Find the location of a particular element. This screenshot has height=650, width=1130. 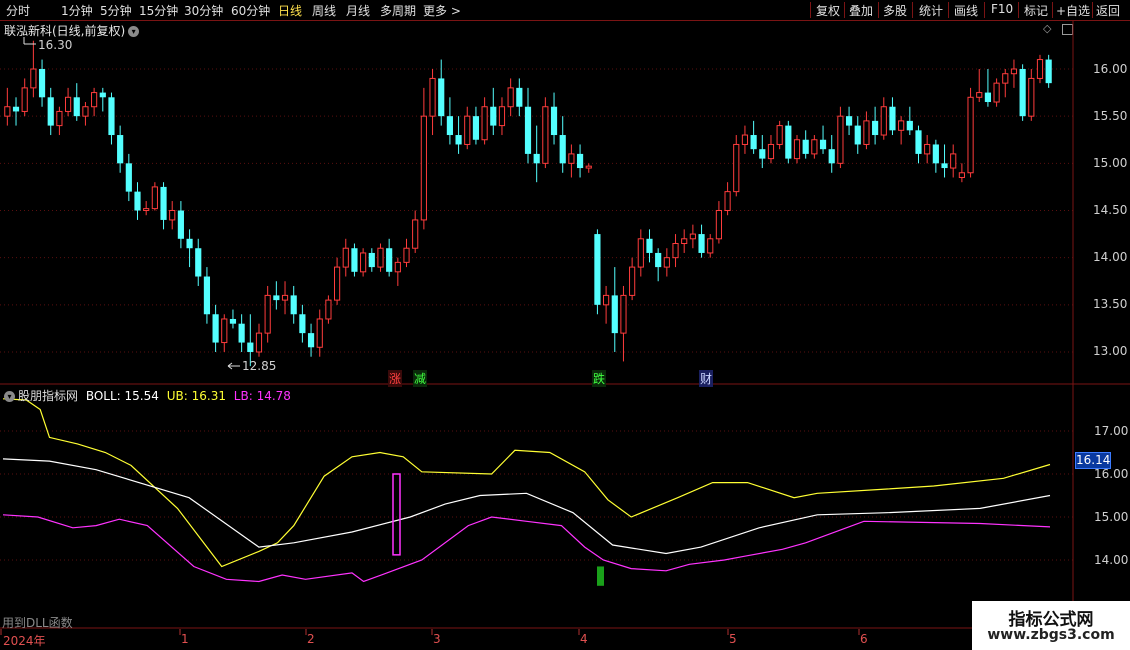

chevron-down-icon: ▾ is located at coordinates (9, 396).